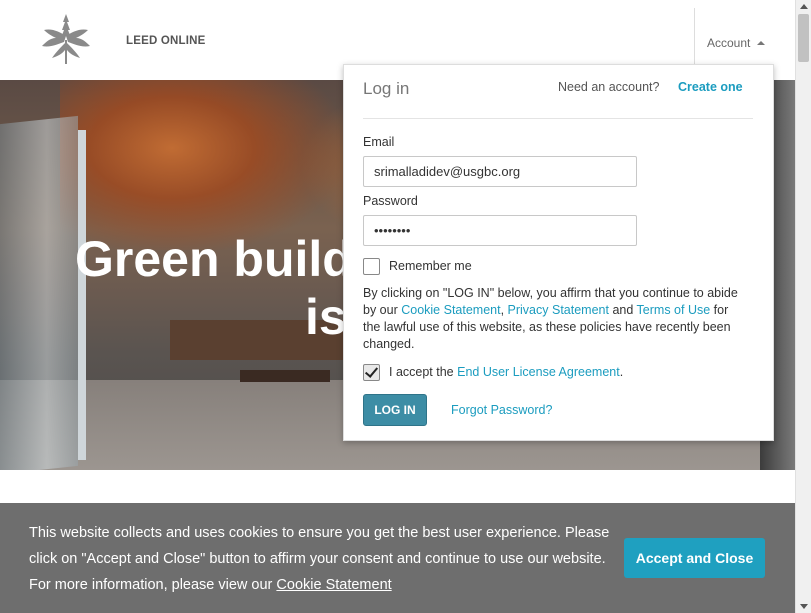  Describe the element at coordinates (728, 43) in the screenshot. I see `account-label: Account` at that location.